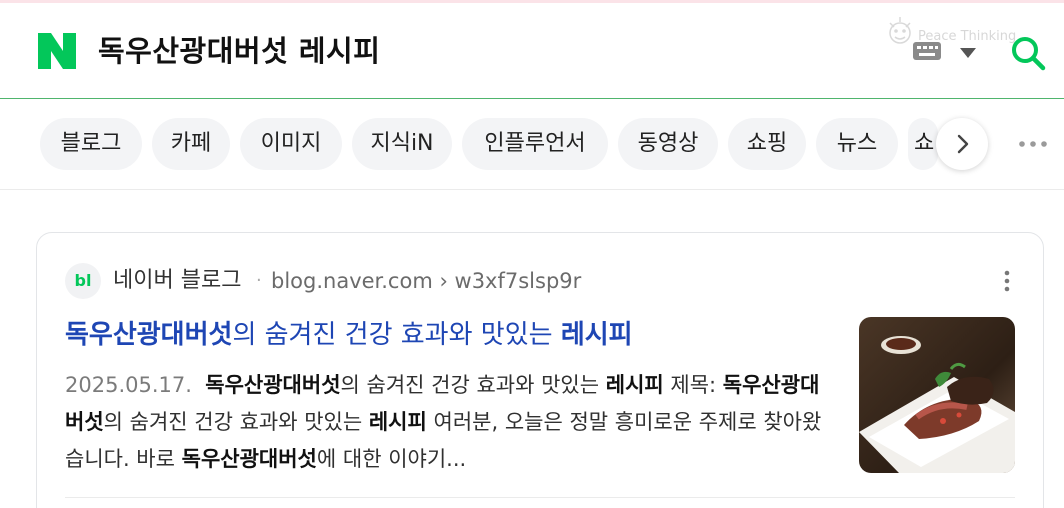  Describe the element at coordinates (857, 144) in the screenshot. I see `tab-news: 뉴스` at that location.